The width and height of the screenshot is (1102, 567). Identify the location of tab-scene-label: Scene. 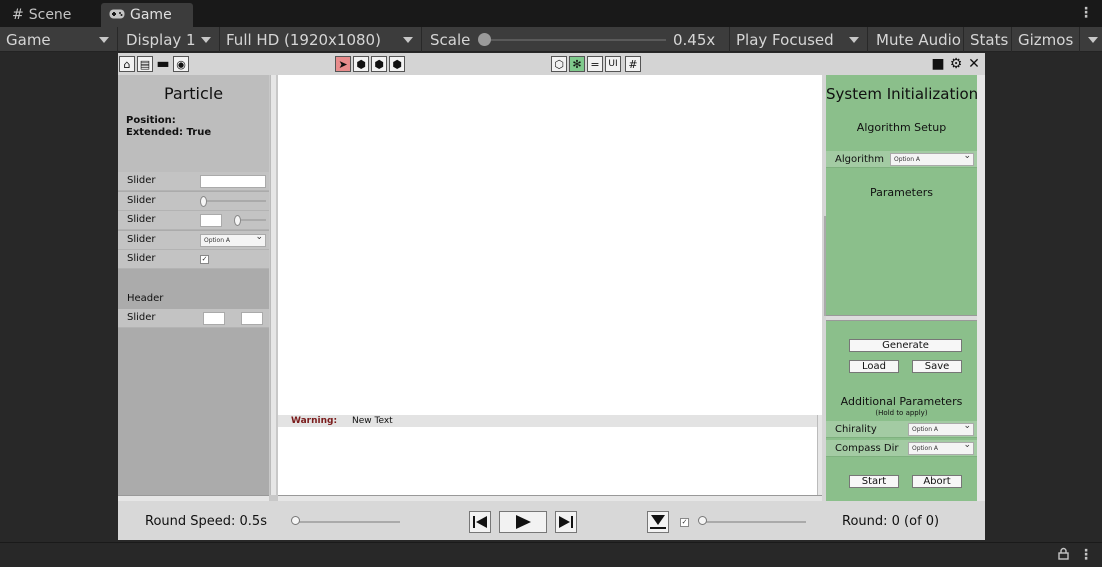
(50, 15).